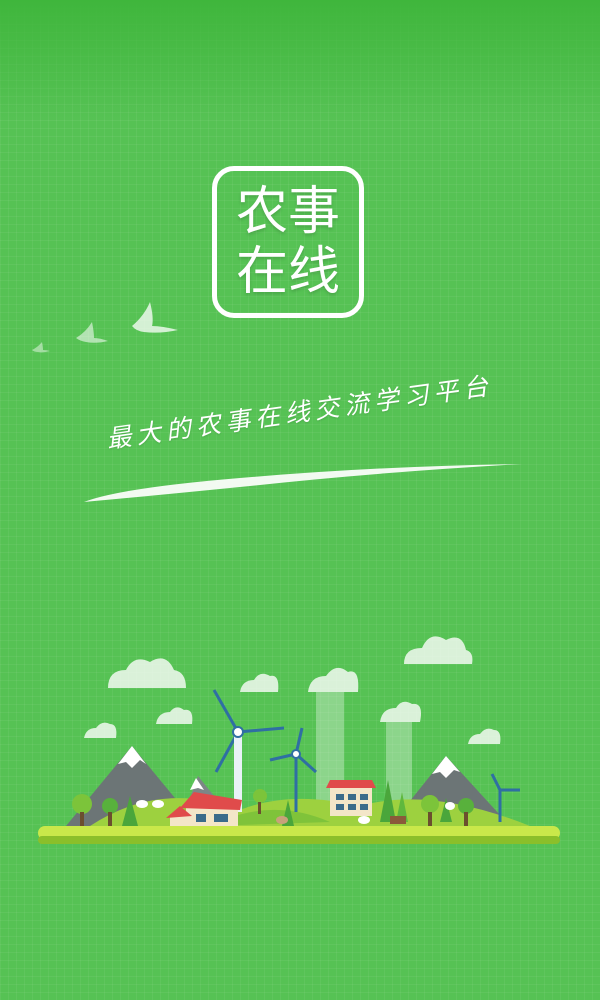 This screenshot has height=1000, width=600. I want to click on status-bar-area, so click(300, 60).